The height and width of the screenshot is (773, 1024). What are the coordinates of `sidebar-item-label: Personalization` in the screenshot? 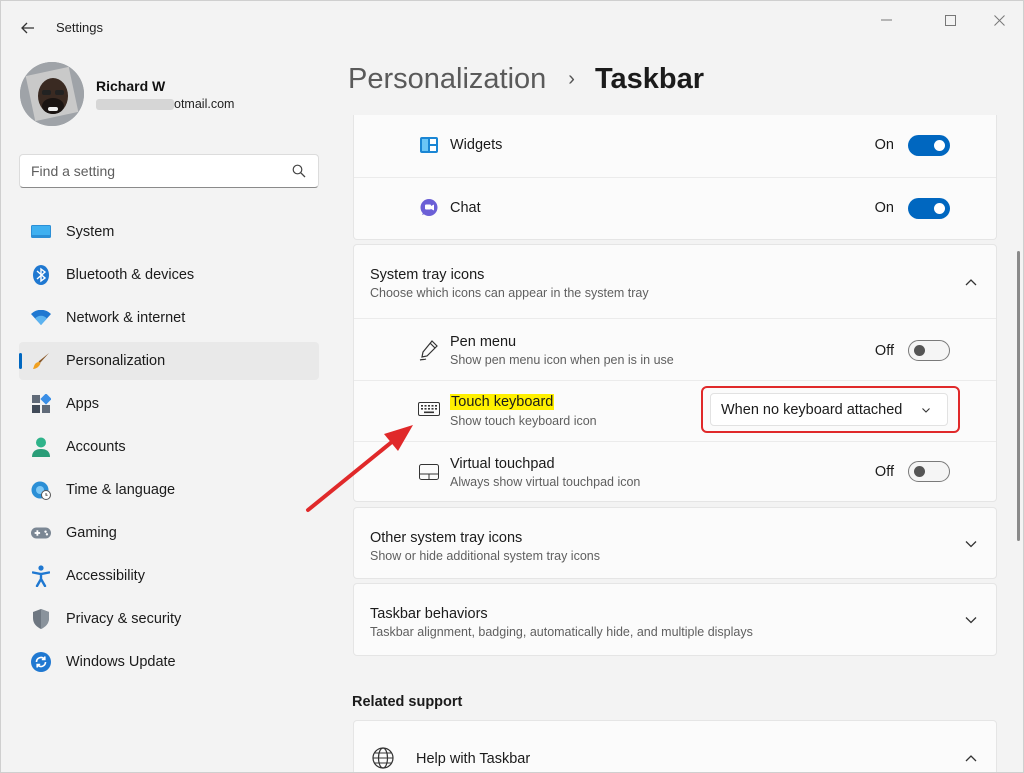 It's located at (116, 361).